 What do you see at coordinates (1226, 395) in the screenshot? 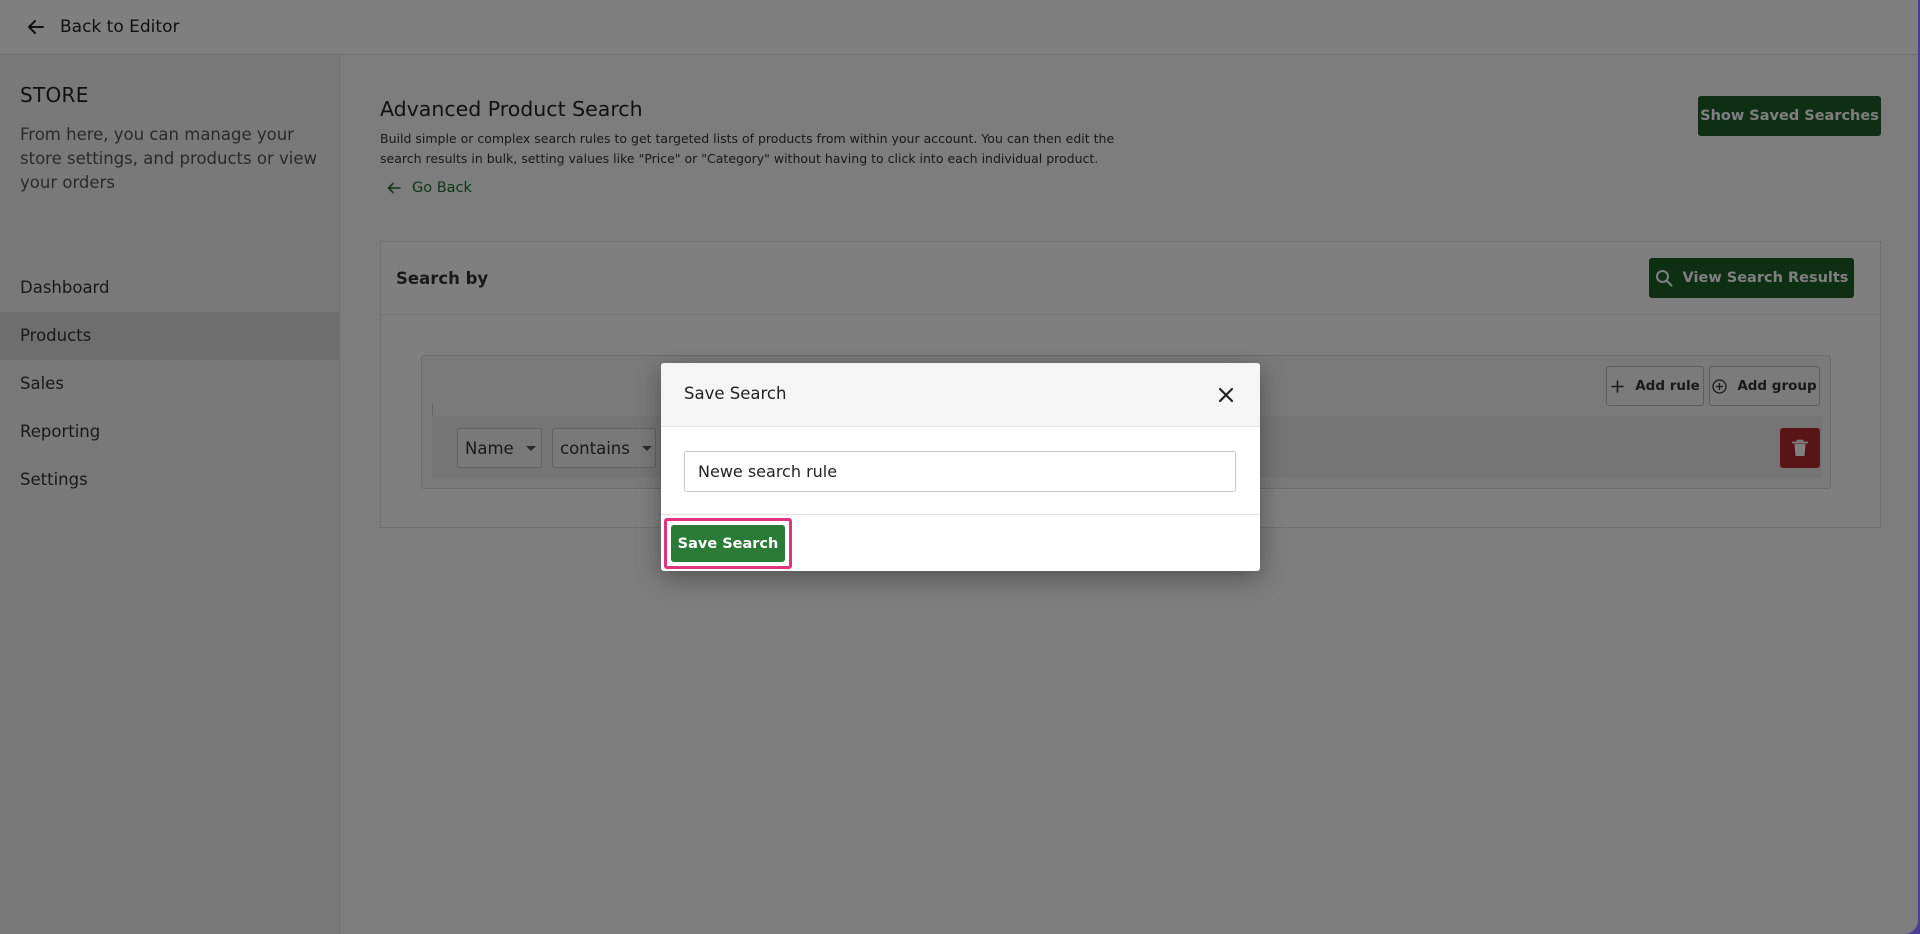
I see `close-icon` at bounding box center [1226, 395].